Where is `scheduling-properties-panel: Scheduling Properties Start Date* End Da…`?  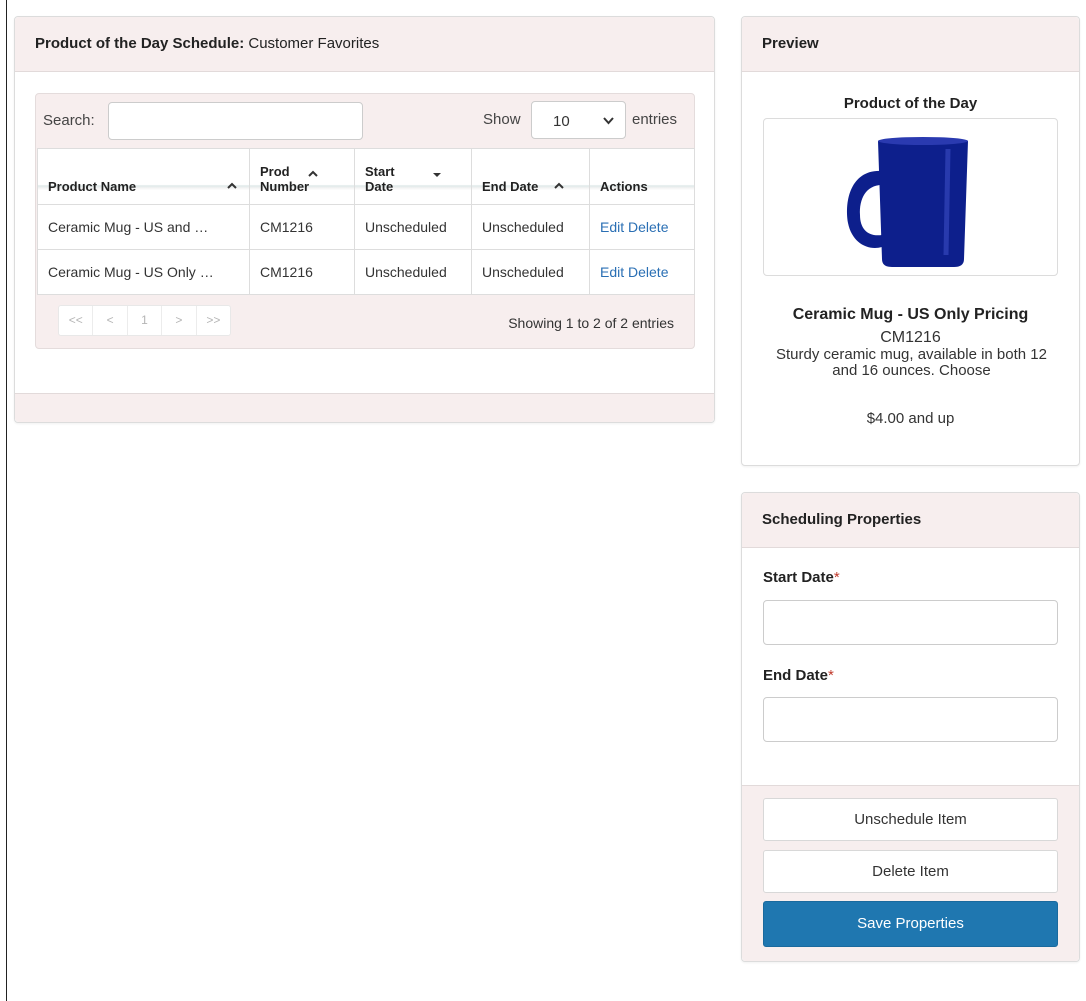
scheduling-properties-panel: Scheduling Properties Start Date* End Da… is located at coordinates (910, 727).